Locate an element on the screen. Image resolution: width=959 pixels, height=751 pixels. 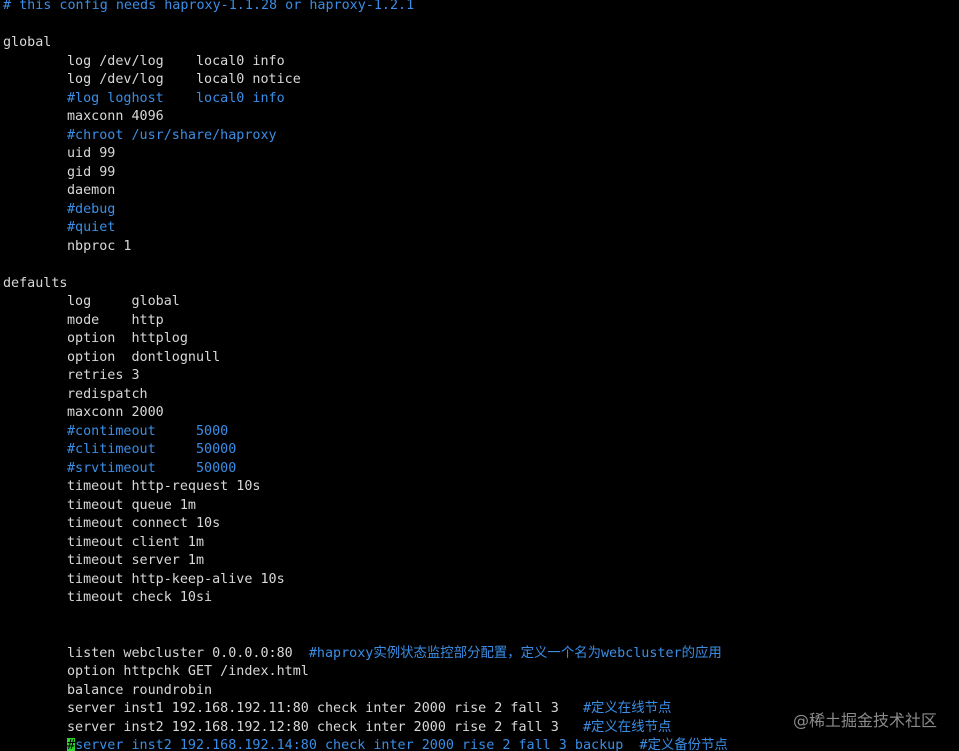
line-text: defaults is located at coordinates (35, 283).